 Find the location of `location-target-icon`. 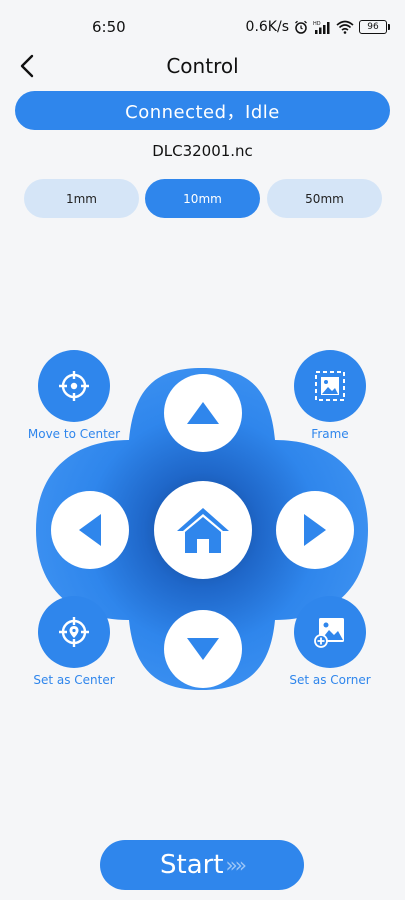

location-target-icon is located at coordinates (74, 632).